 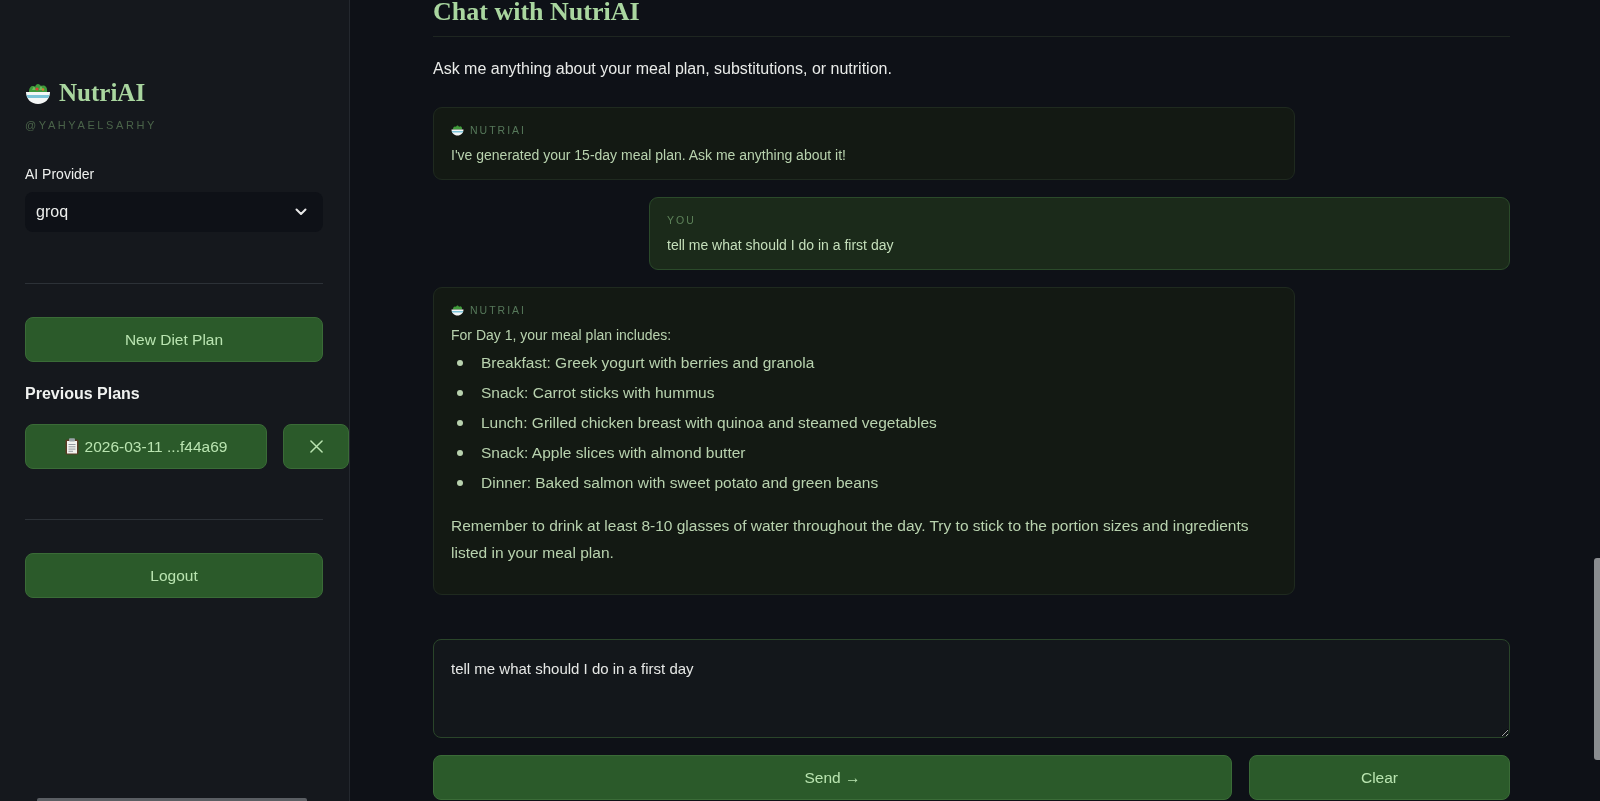 What do you see at coordinates (91, 125) in the screenshot?
I see `username-handle: @YAHYAELSARHY` at bounding box center [91, 125].